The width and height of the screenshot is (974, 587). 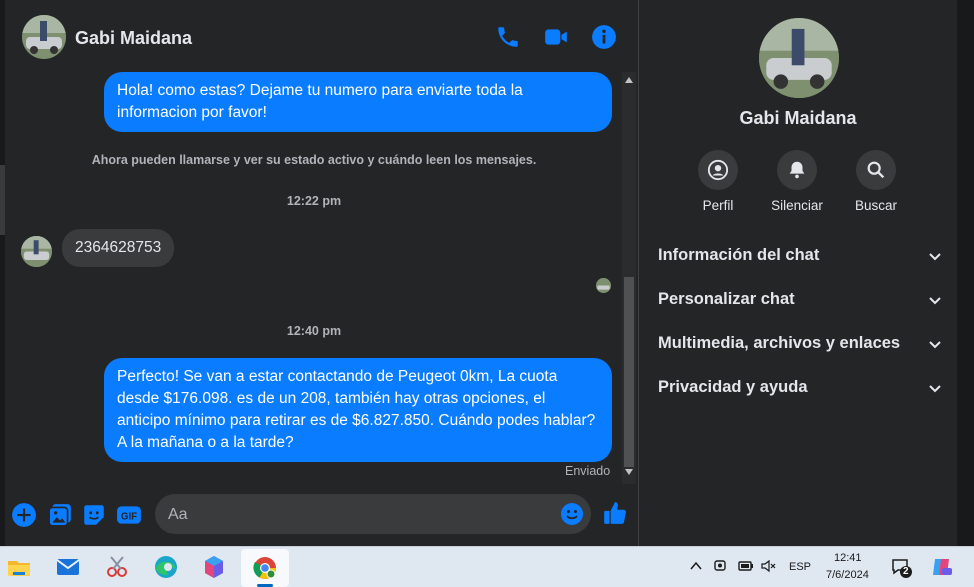 I want to click on mute-label: Silenciar, so click(x=797, y=205).